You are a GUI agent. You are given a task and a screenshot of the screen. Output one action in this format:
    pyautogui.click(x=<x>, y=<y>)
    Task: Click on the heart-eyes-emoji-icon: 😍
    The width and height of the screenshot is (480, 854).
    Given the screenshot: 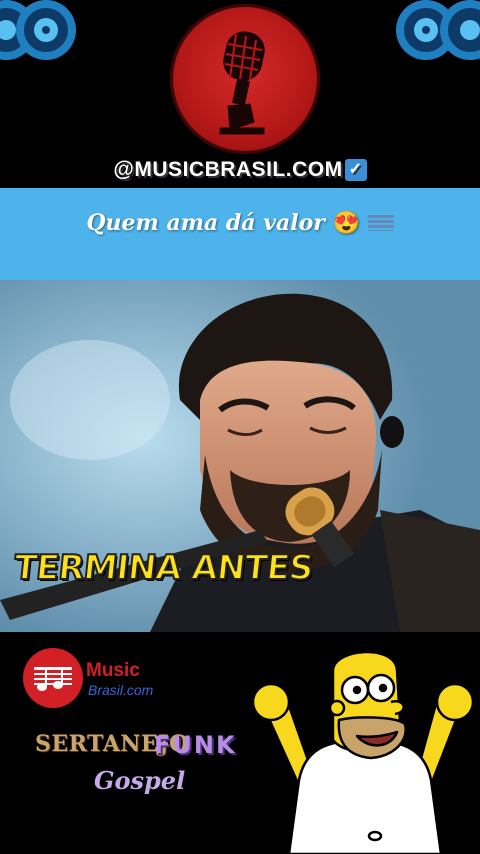 What is the action you would take?
    pyautogui.click(x=346, y=223)
    